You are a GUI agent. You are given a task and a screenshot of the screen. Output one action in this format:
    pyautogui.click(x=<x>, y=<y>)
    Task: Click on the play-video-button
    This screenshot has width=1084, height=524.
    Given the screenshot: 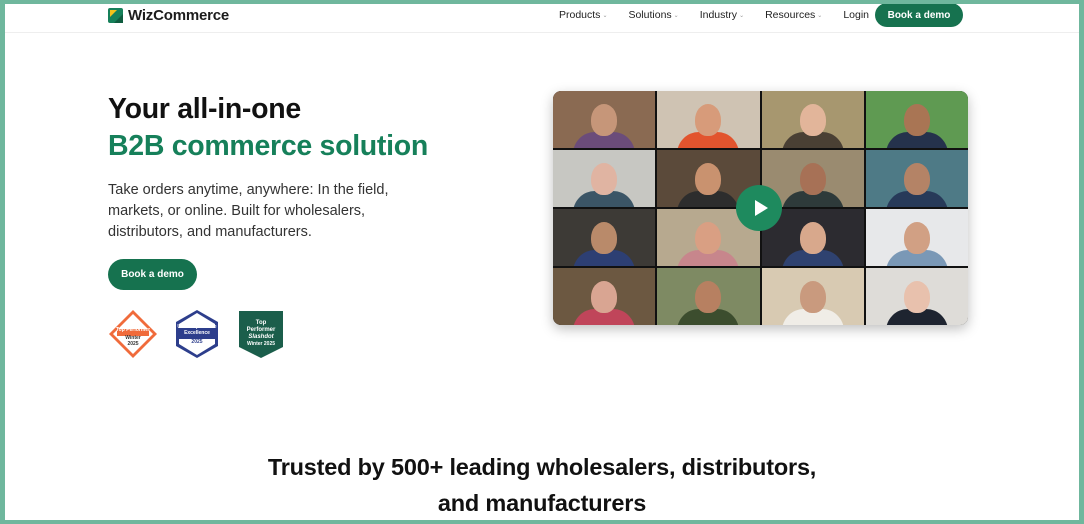 What is the action you would take?
    pyautogui.click(x=759, y=208)
    